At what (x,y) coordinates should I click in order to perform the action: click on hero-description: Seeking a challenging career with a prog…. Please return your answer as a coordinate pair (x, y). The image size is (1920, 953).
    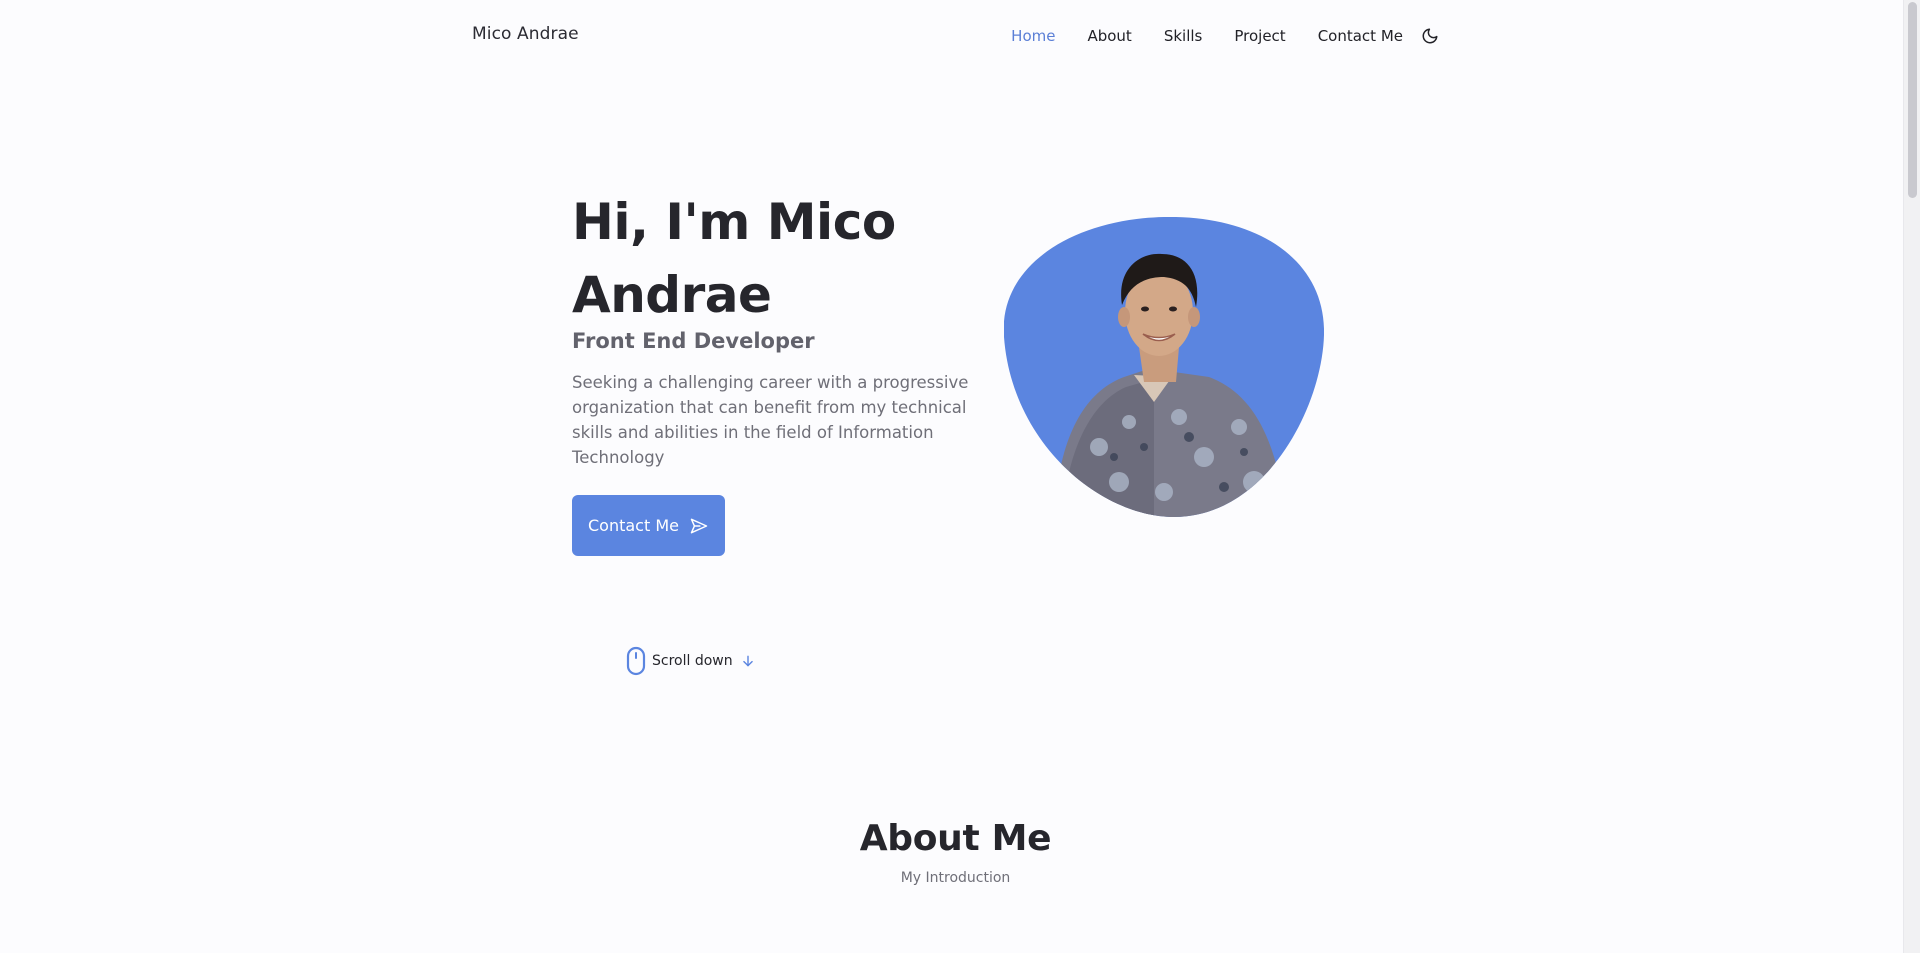
    Looking at the image, I should click on (770, 420).